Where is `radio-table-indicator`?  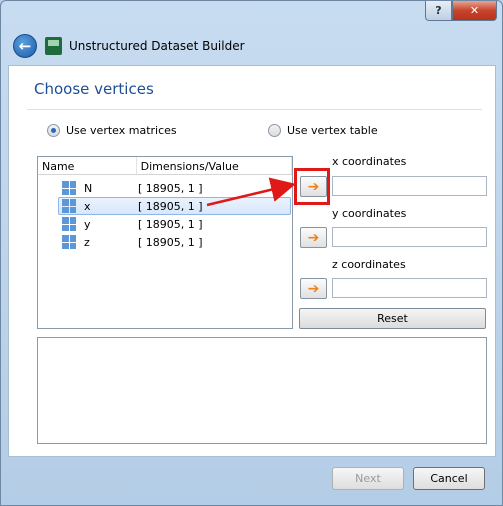 radio-table-indicator is located at coordinates (274, 130).